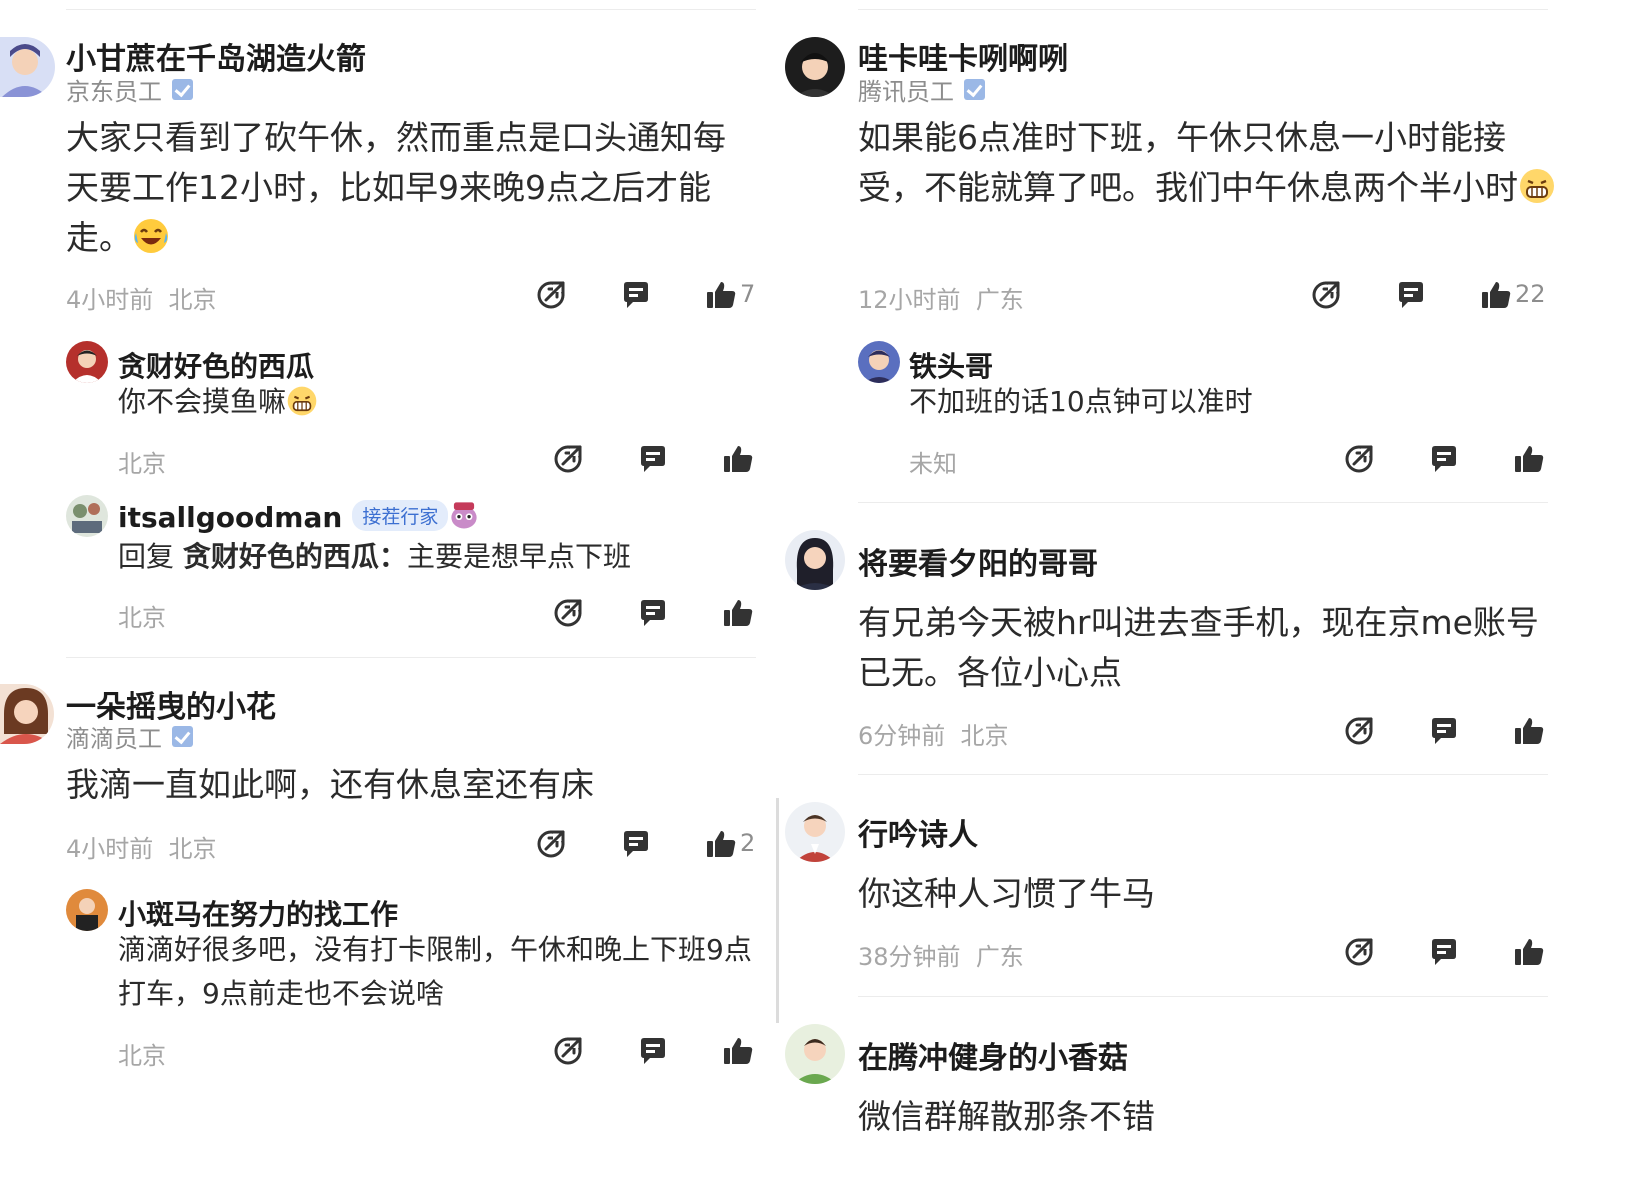  Describe the element at coordinates (299, 516) in the screenshot. I see `reply-author-name: itsallgoodman 接茬行家` at that location.